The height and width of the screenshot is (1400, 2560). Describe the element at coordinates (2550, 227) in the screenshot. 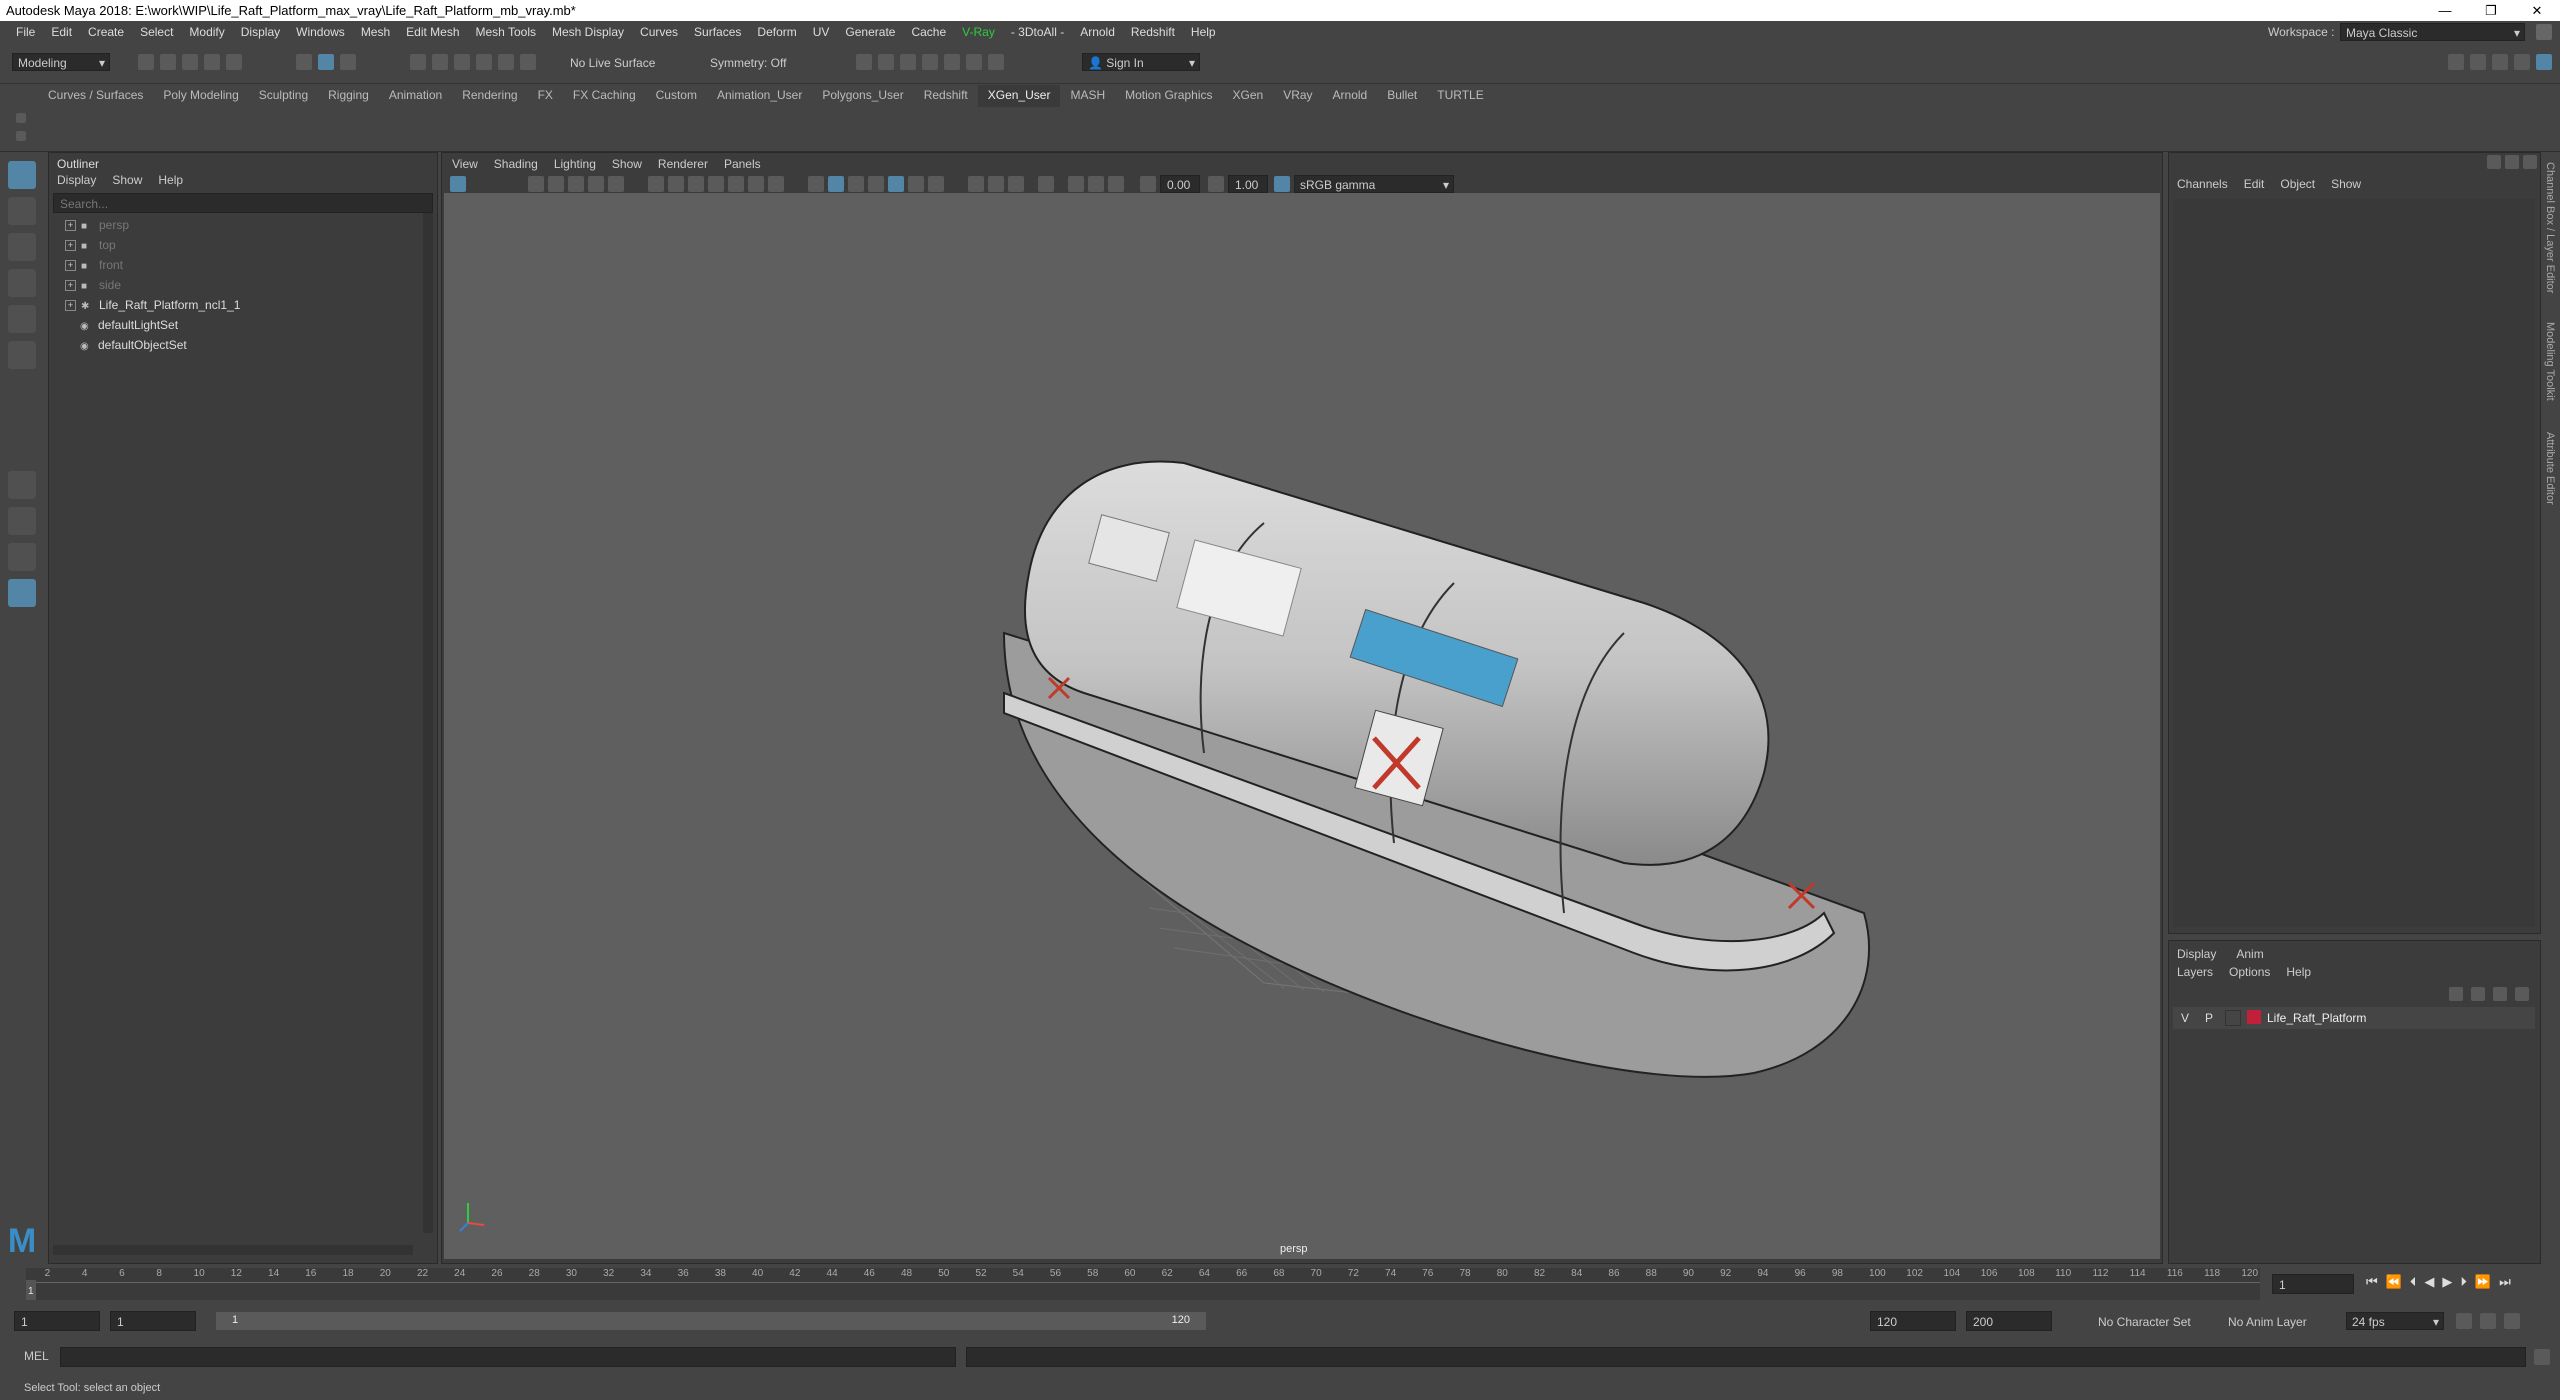

I see `side-tab-channel-box: Channel Box / Layer Editor` at that location.